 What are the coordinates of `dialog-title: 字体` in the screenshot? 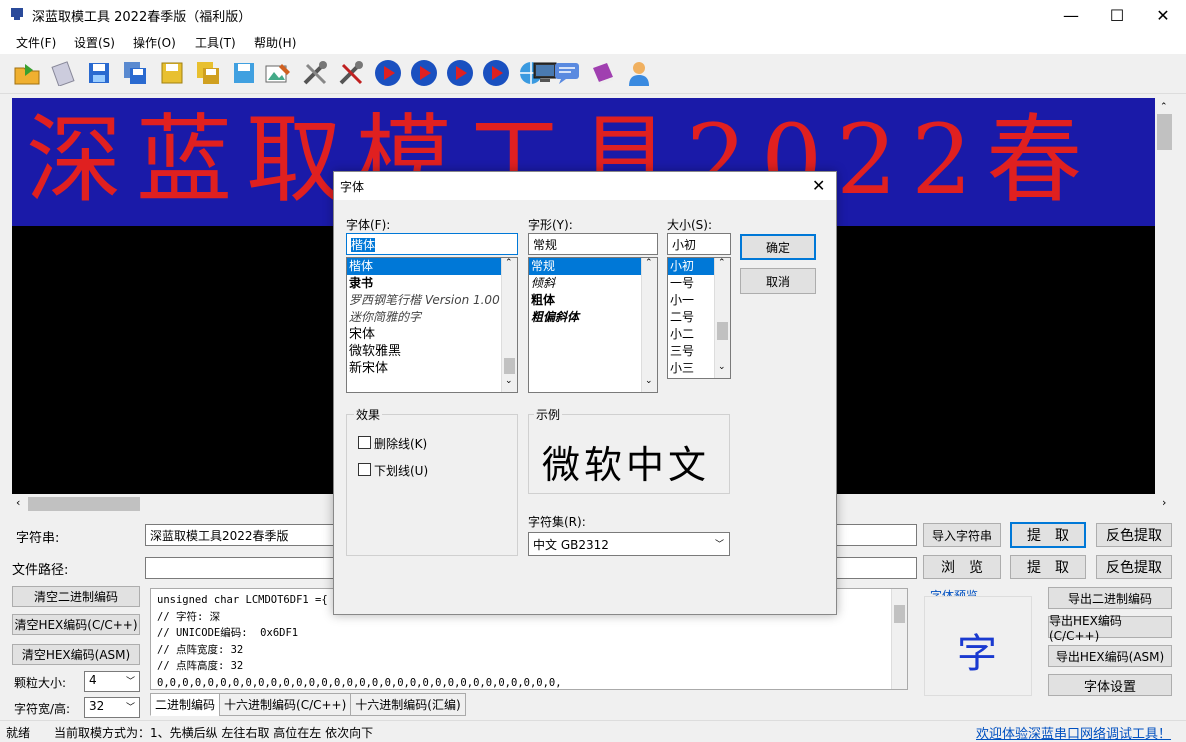 It's located at (352, 187).